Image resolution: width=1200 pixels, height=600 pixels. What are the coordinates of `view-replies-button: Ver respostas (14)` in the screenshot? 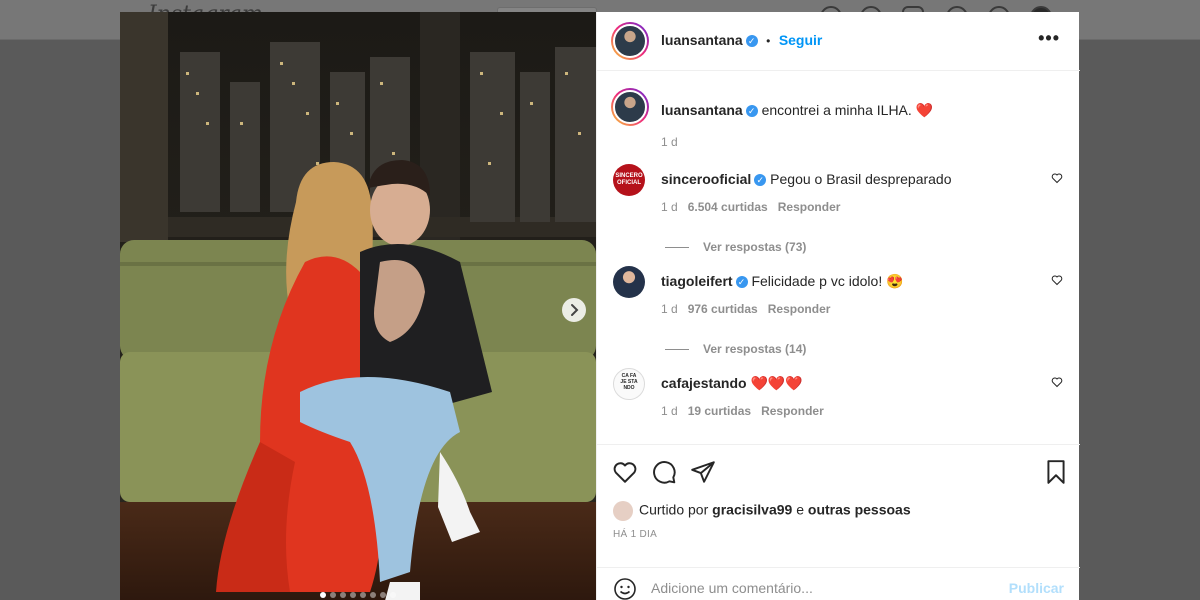 It's located at (735, 349).